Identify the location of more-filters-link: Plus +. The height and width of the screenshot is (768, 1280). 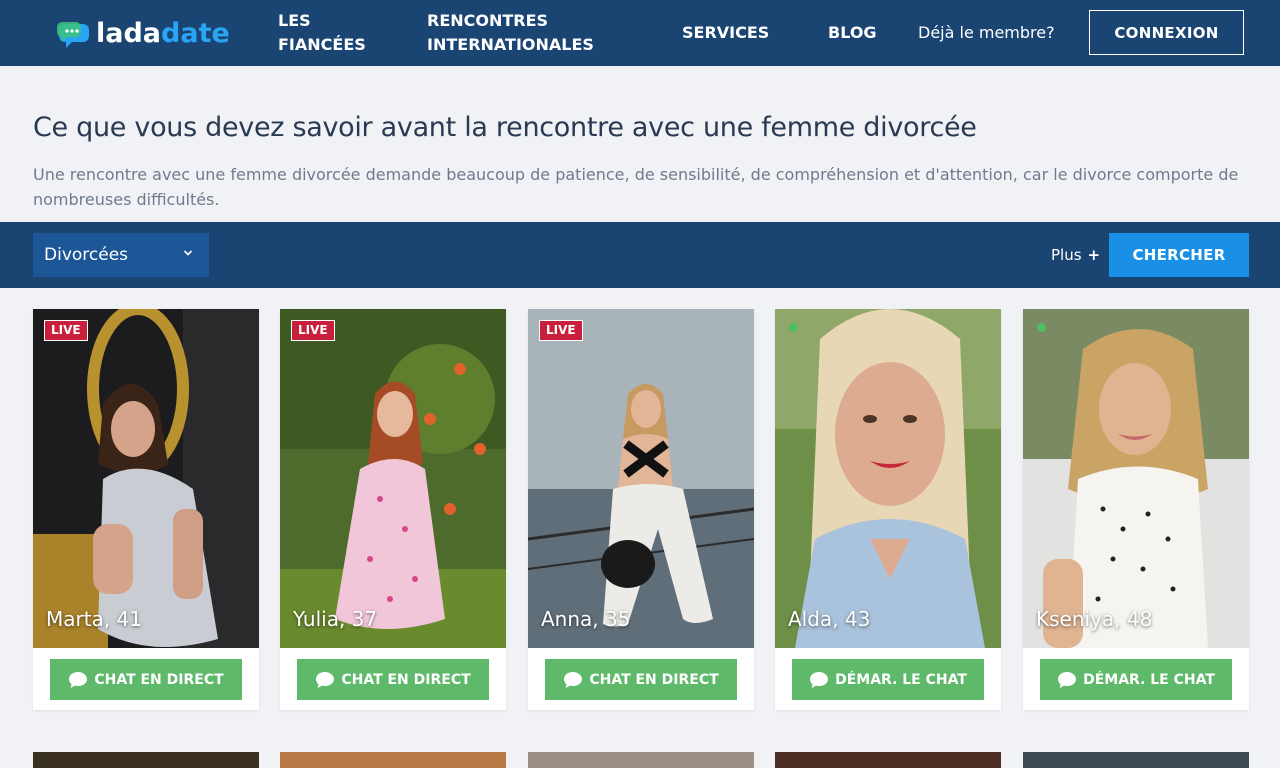
(1075, 255).